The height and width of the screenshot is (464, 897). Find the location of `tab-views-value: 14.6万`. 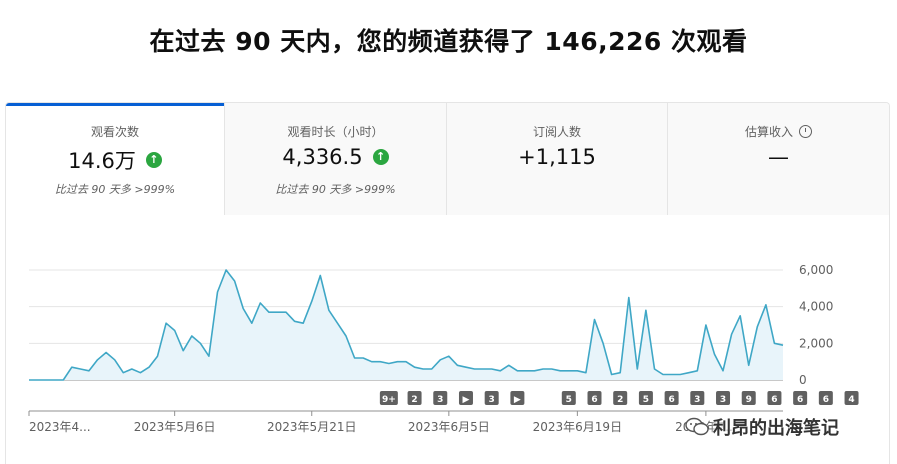

tab-views-value: 14.6万 is located at coordinates (102, 161).